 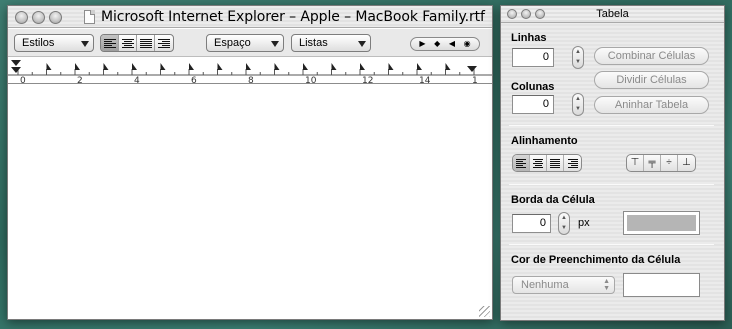 What do you see at coordinates (538, 163) in the screenshot?
I see `cell-align-center-button` at bounding box center [538, 163].